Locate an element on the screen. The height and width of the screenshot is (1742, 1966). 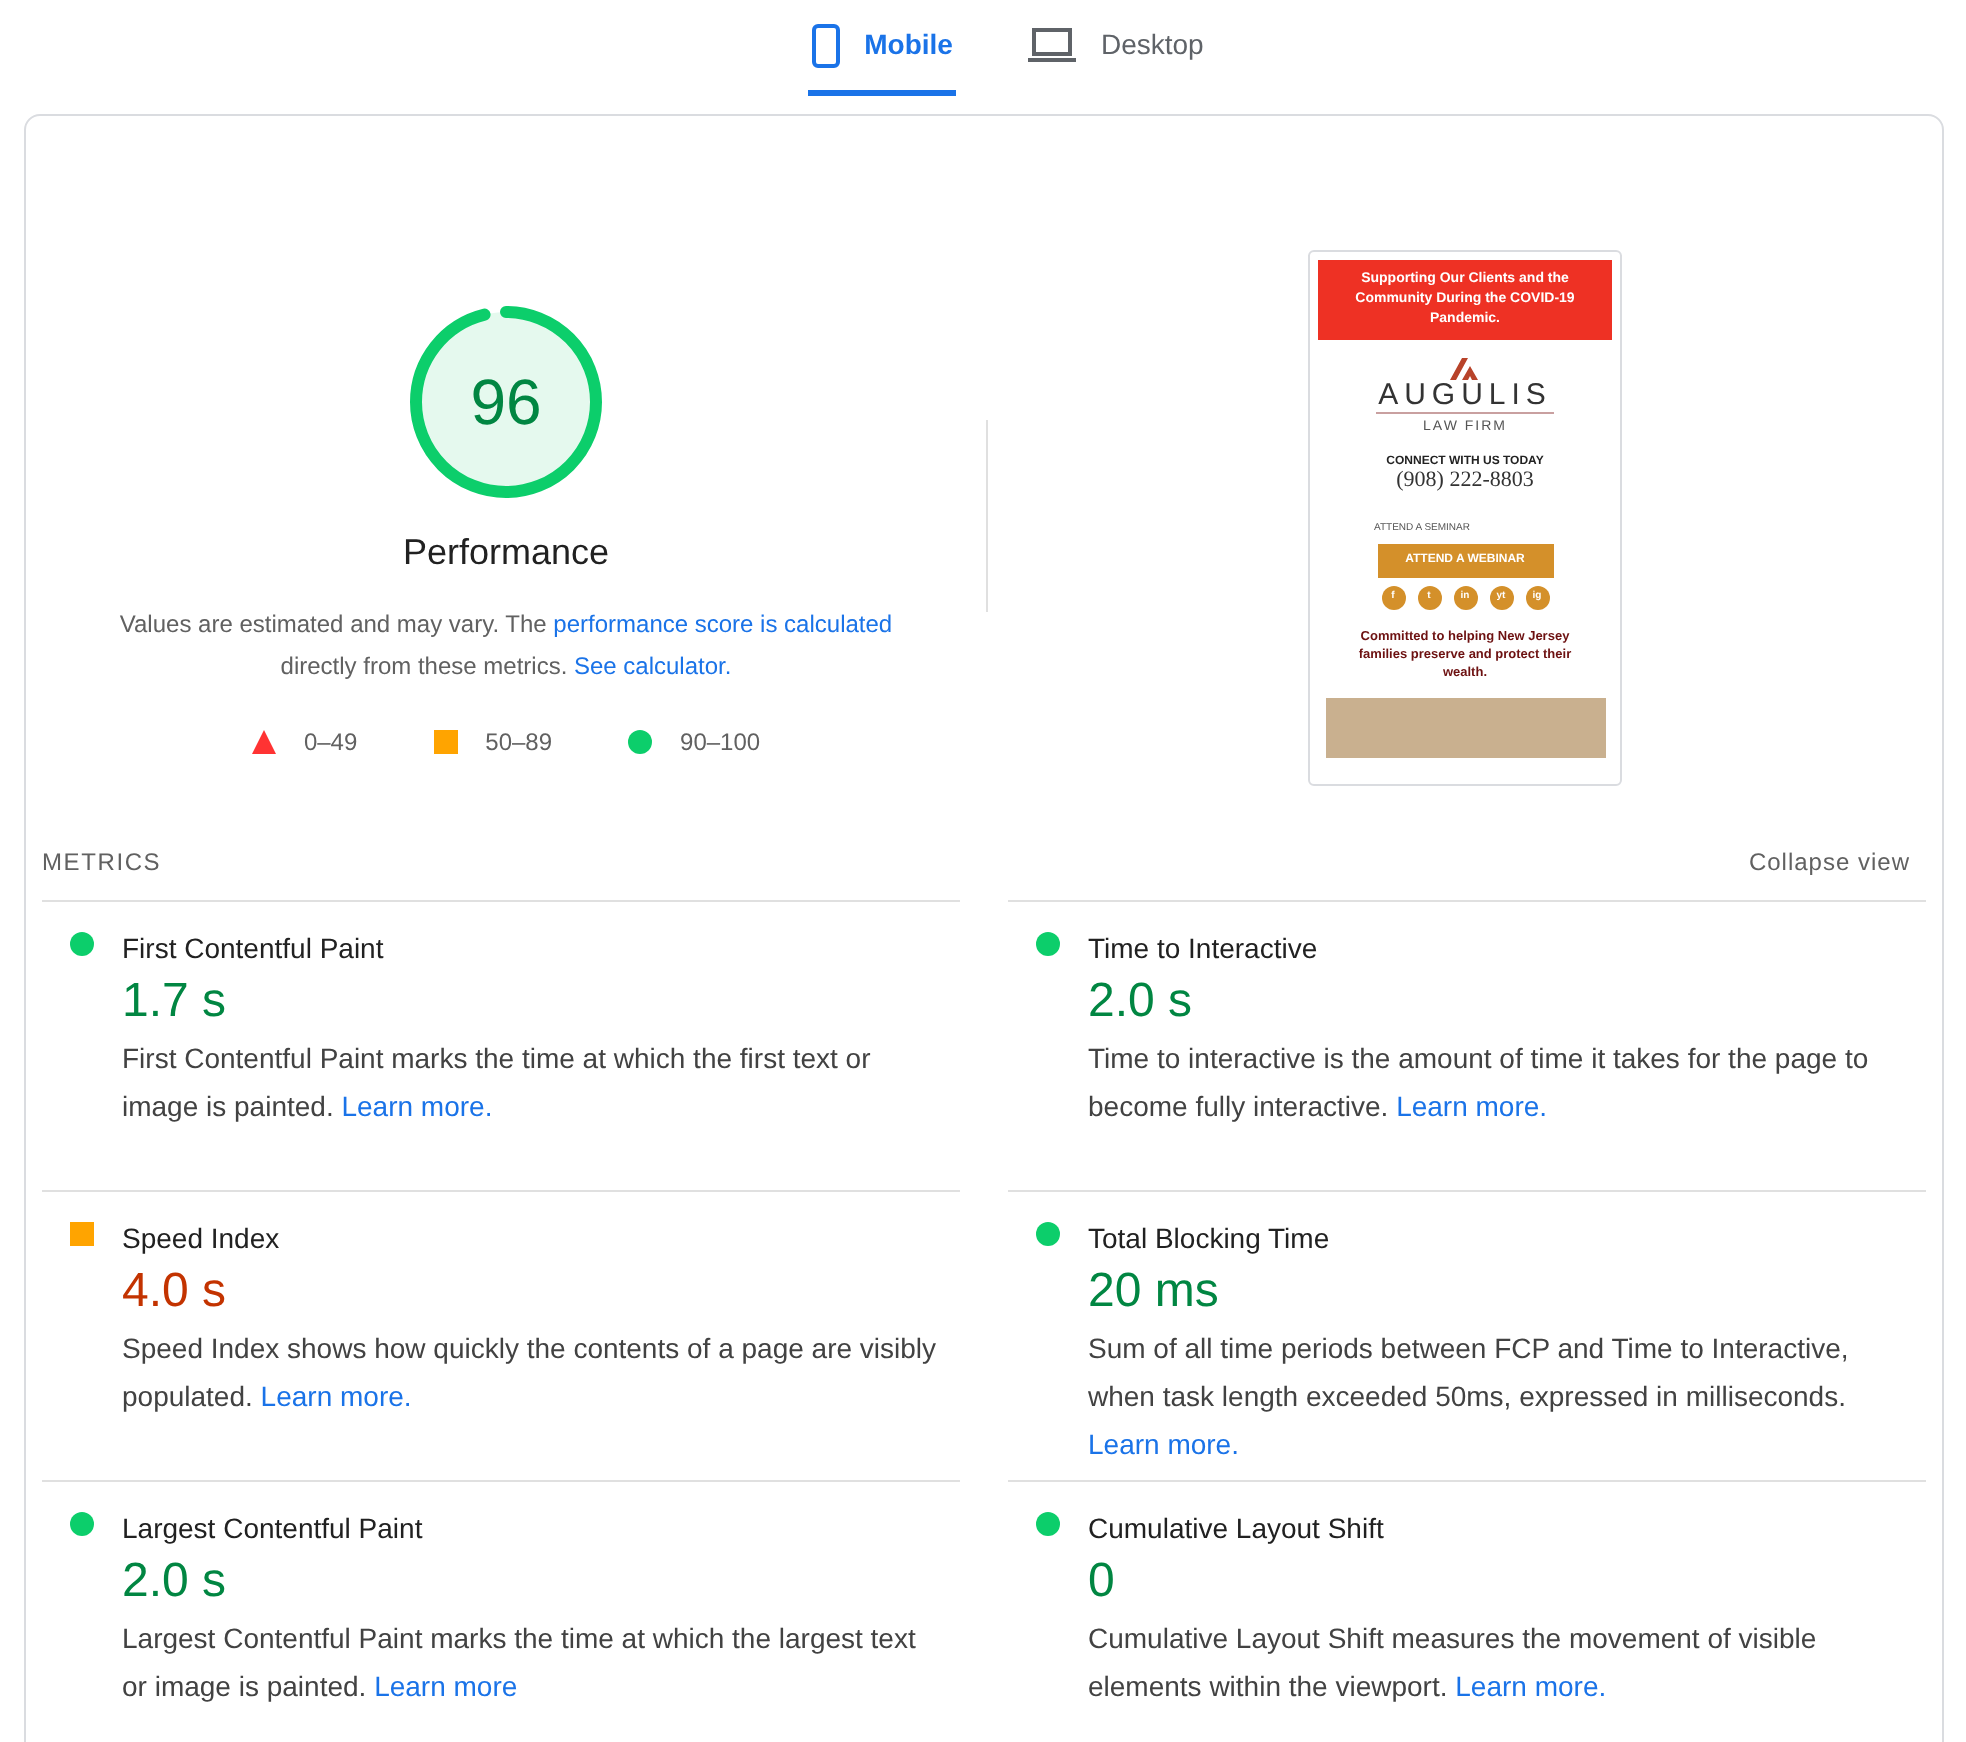
brand-name: AUGULIS is located at coordinates (1465, 397).